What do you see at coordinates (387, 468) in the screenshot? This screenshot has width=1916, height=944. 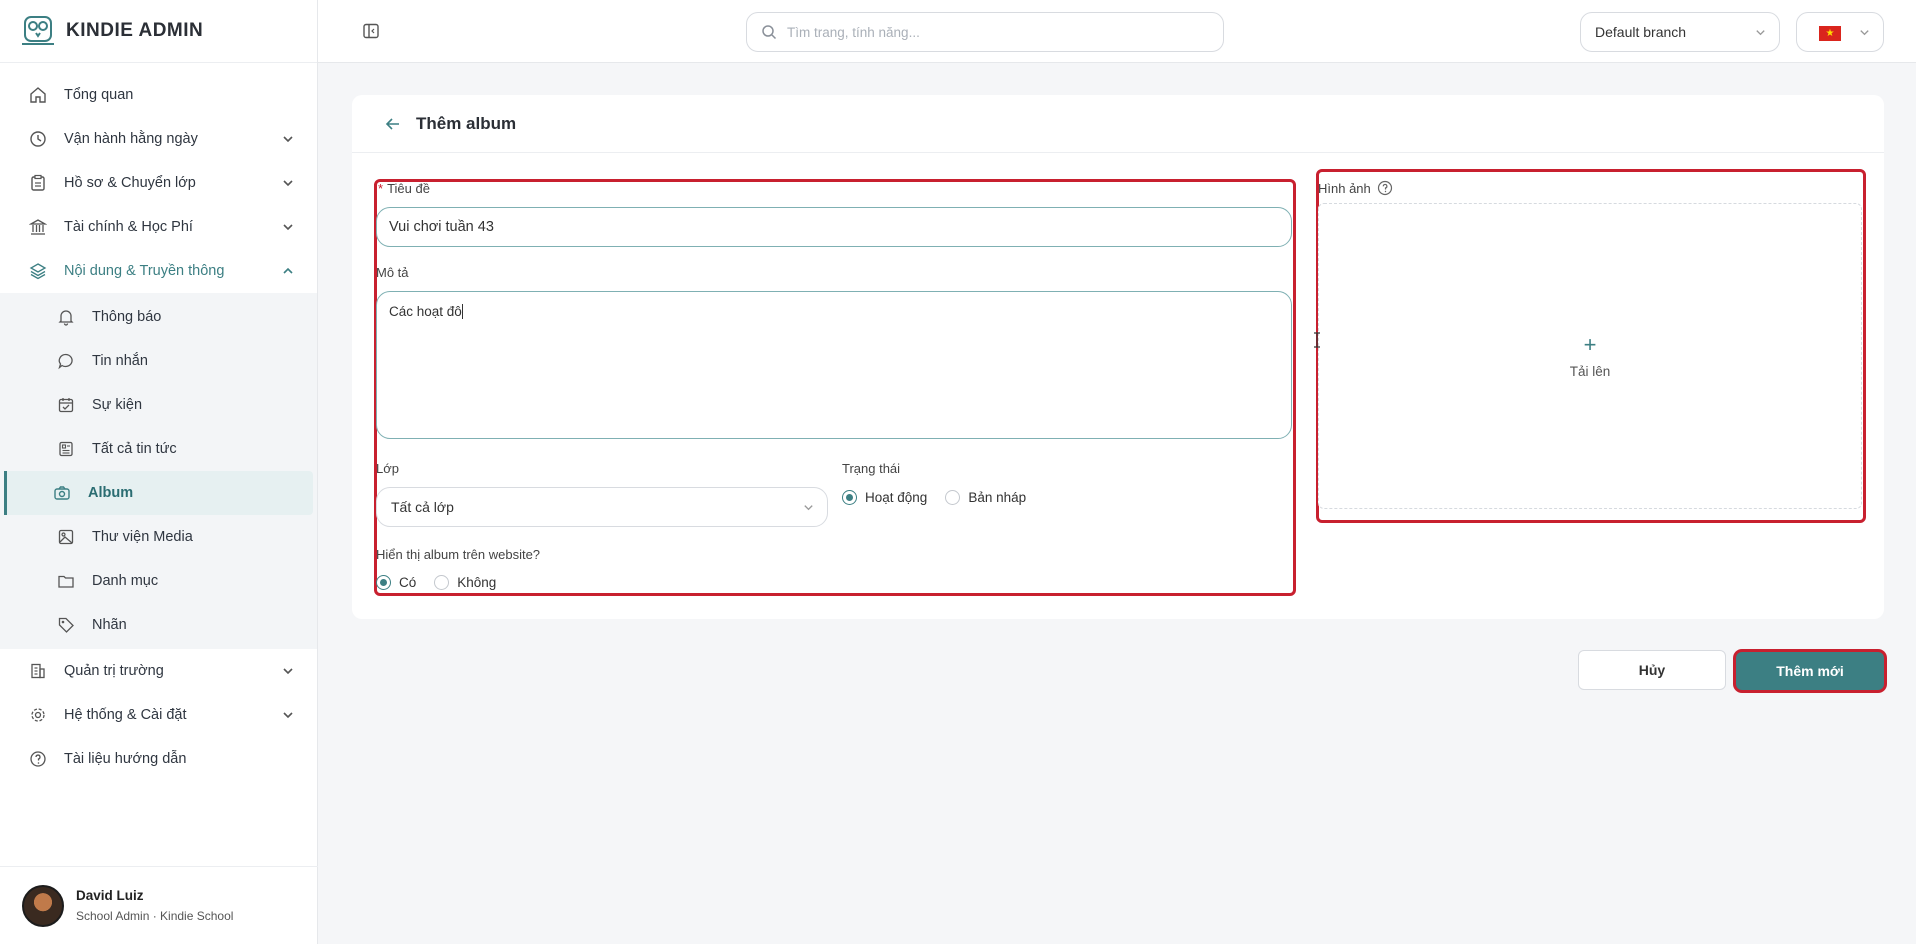 I see `class-label: Lớp` at bounding box center [387, 468].